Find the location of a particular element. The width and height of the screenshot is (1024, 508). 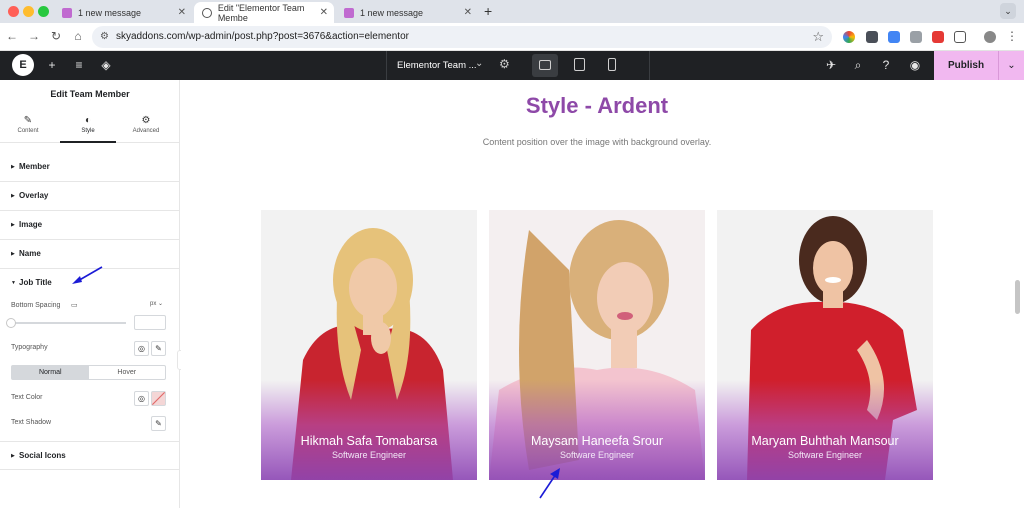

site-settings-icon: ≡ is located at coordinates (79, 65).